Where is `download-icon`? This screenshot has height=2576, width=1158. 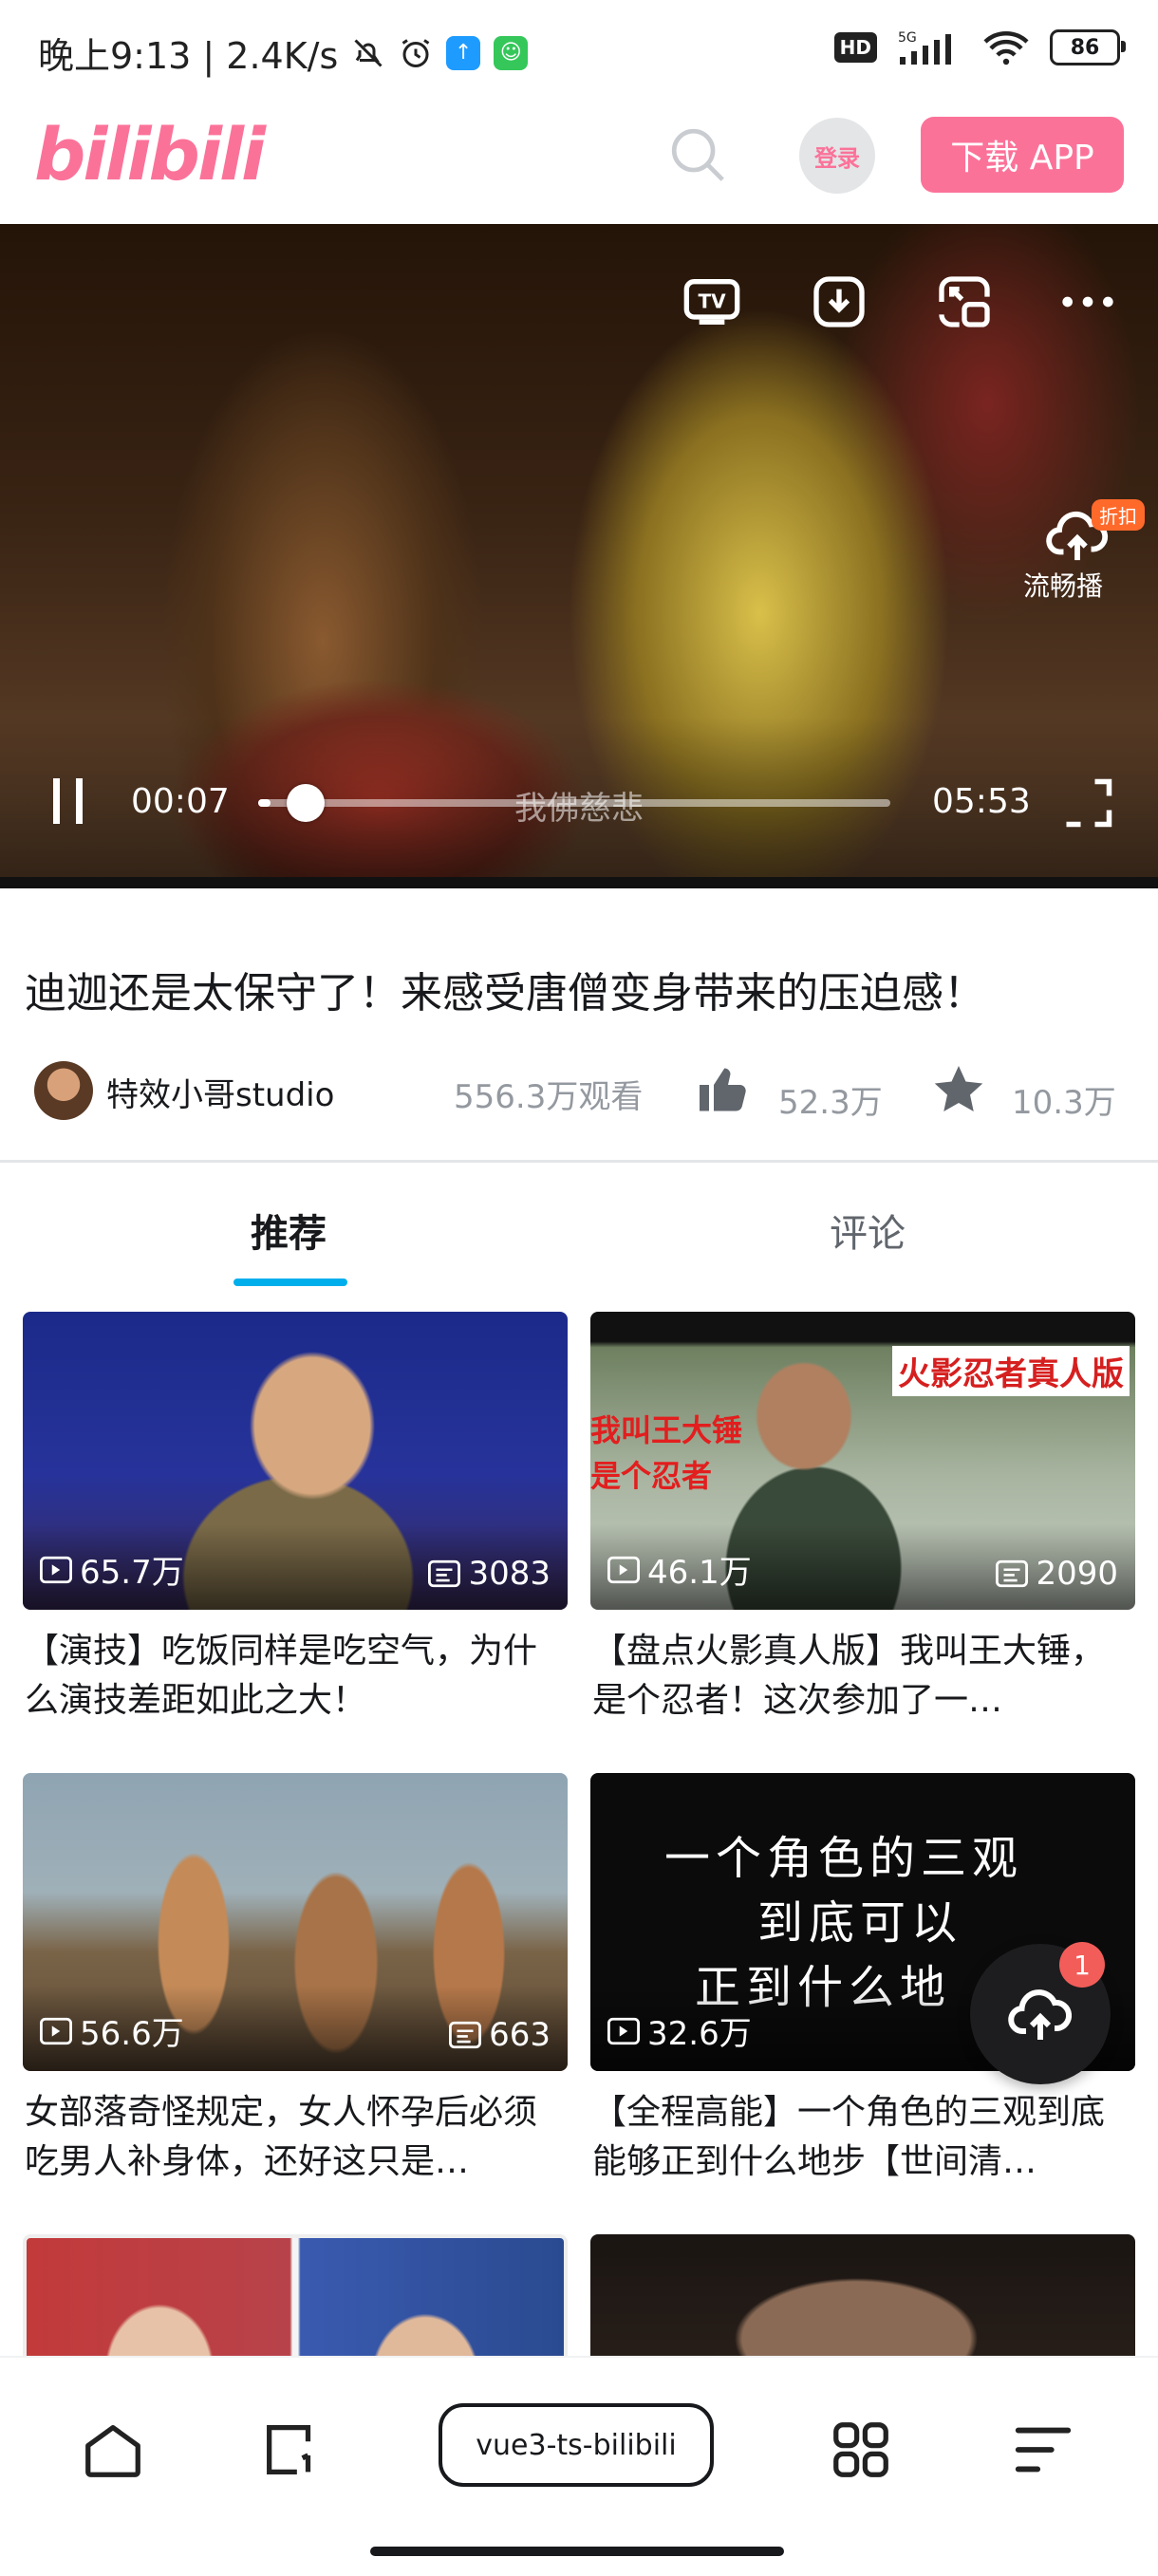 download-icon is located at coordinates (839, 301).